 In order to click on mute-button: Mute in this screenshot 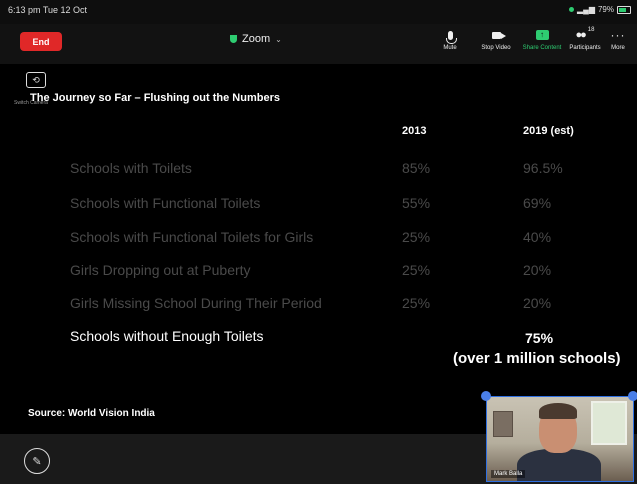, I will do `click(450, 39)`.